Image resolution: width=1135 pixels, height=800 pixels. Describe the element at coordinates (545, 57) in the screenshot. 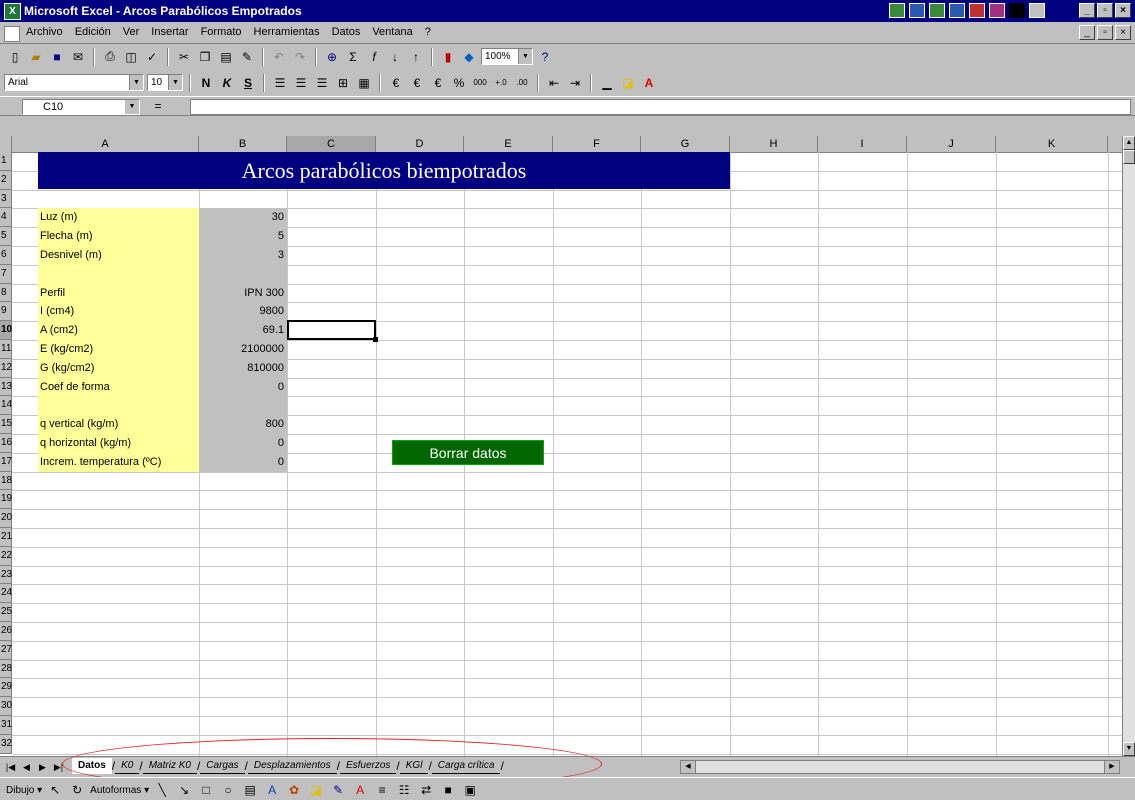

I see `help-icon: ?` at that location.